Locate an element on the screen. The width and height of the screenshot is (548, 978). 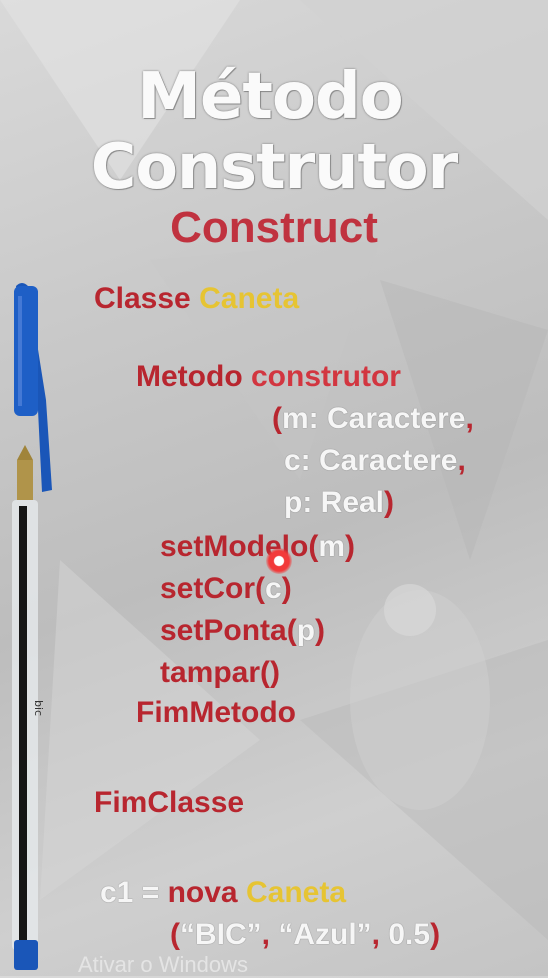
keyword-nova: nova is located at coordinates (202, 892).